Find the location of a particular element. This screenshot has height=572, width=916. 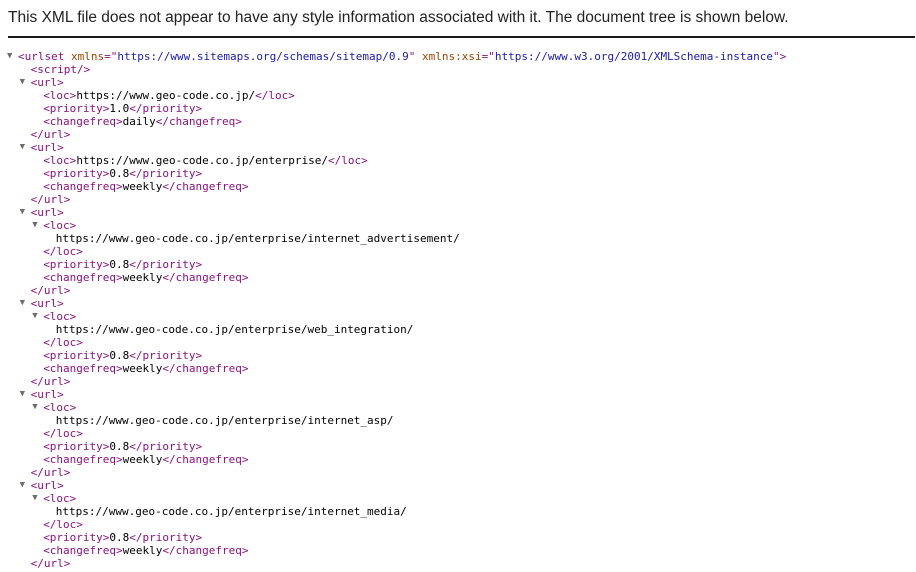

xml-tag: =" is located at coordinates (111, 56).